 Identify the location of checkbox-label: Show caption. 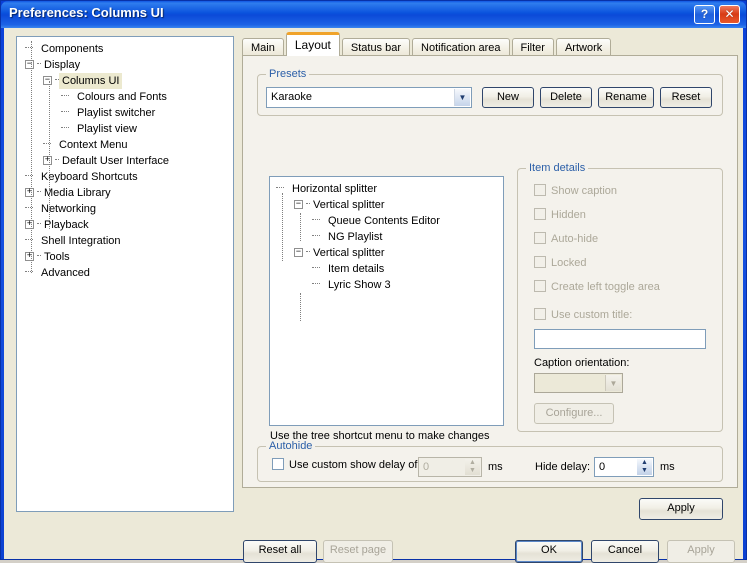
(584, 191).